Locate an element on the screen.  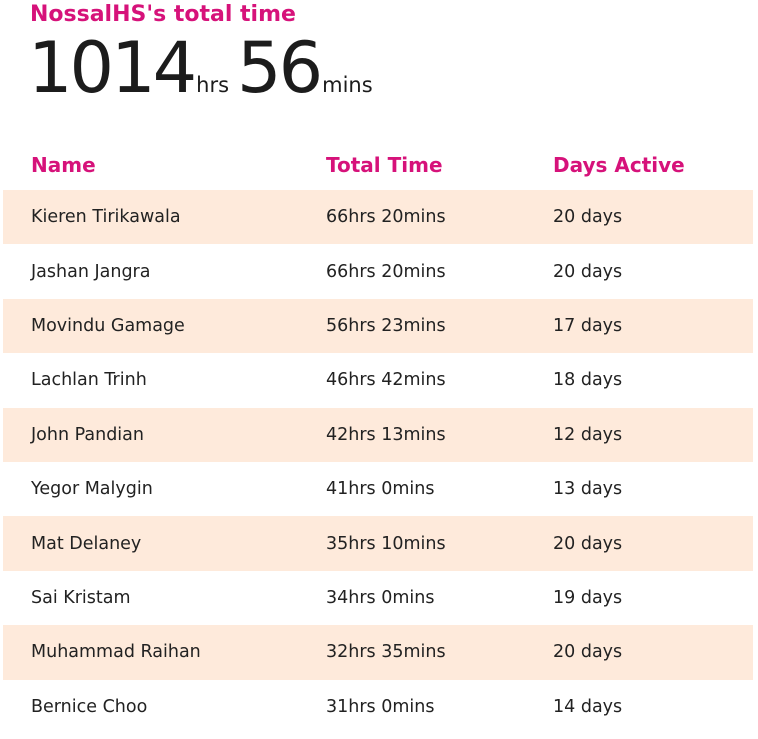
row-name: Lachlan Trinh is located at coordinates (89, 380).